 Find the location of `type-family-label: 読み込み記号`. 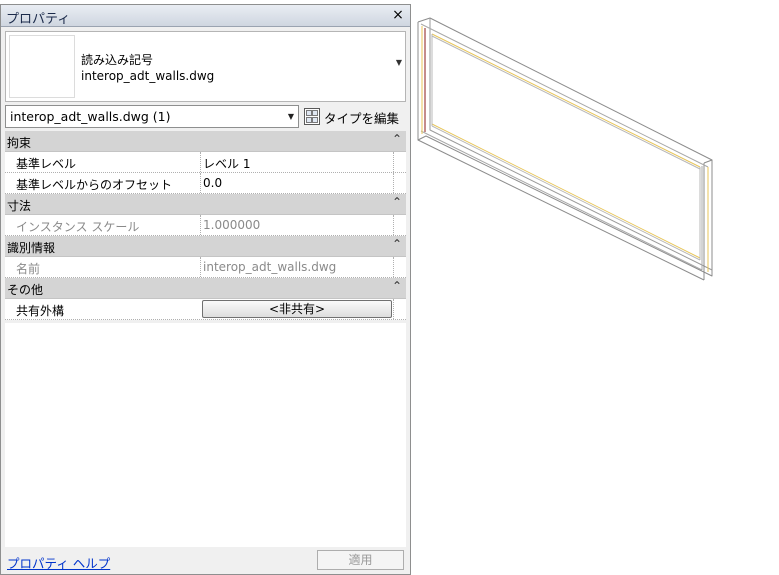

type-family-label: 読み込み記号 is located at coordinates (117, 60).